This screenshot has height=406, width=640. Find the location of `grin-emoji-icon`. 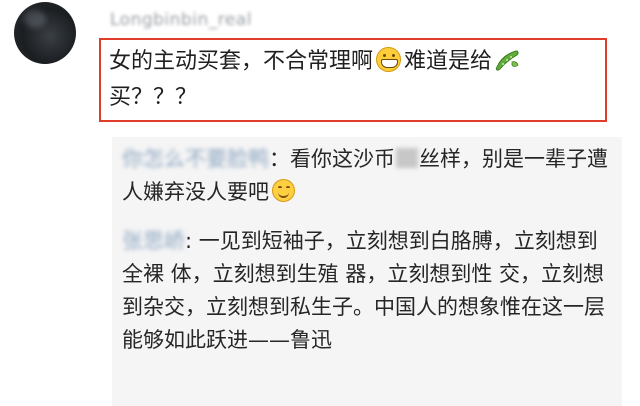

grin-emoji-icon is located at coordinates (389, 59).